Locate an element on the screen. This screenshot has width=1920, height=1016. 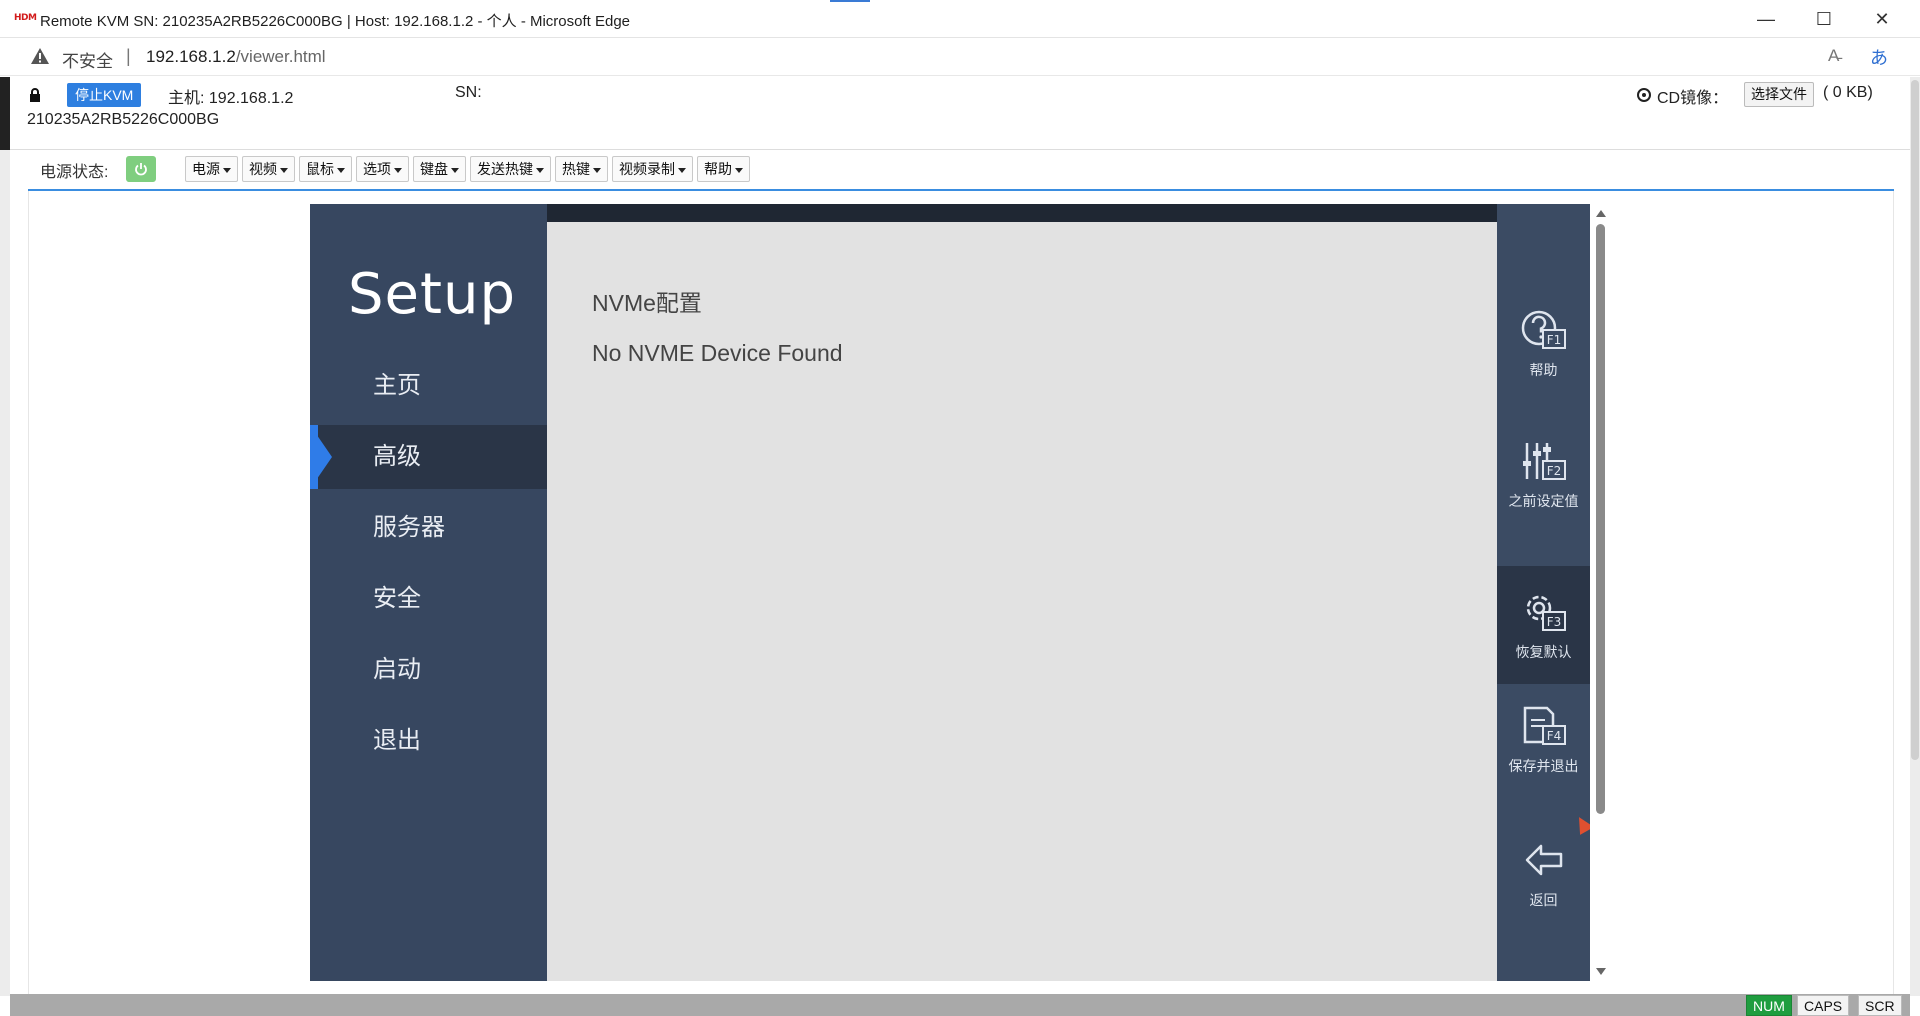
close-button: ✕ is located at coordinates (1882, 19).